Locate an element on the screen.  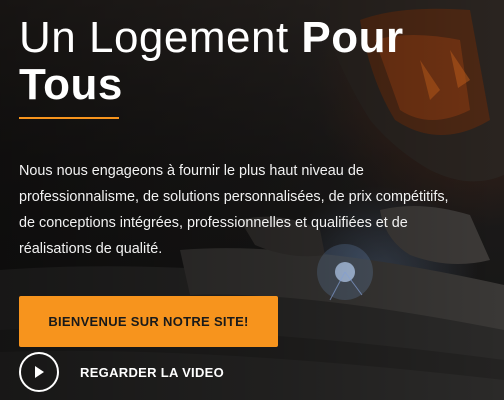
hero-title-bold-line2: Tous is located at coordinates (71, 84).